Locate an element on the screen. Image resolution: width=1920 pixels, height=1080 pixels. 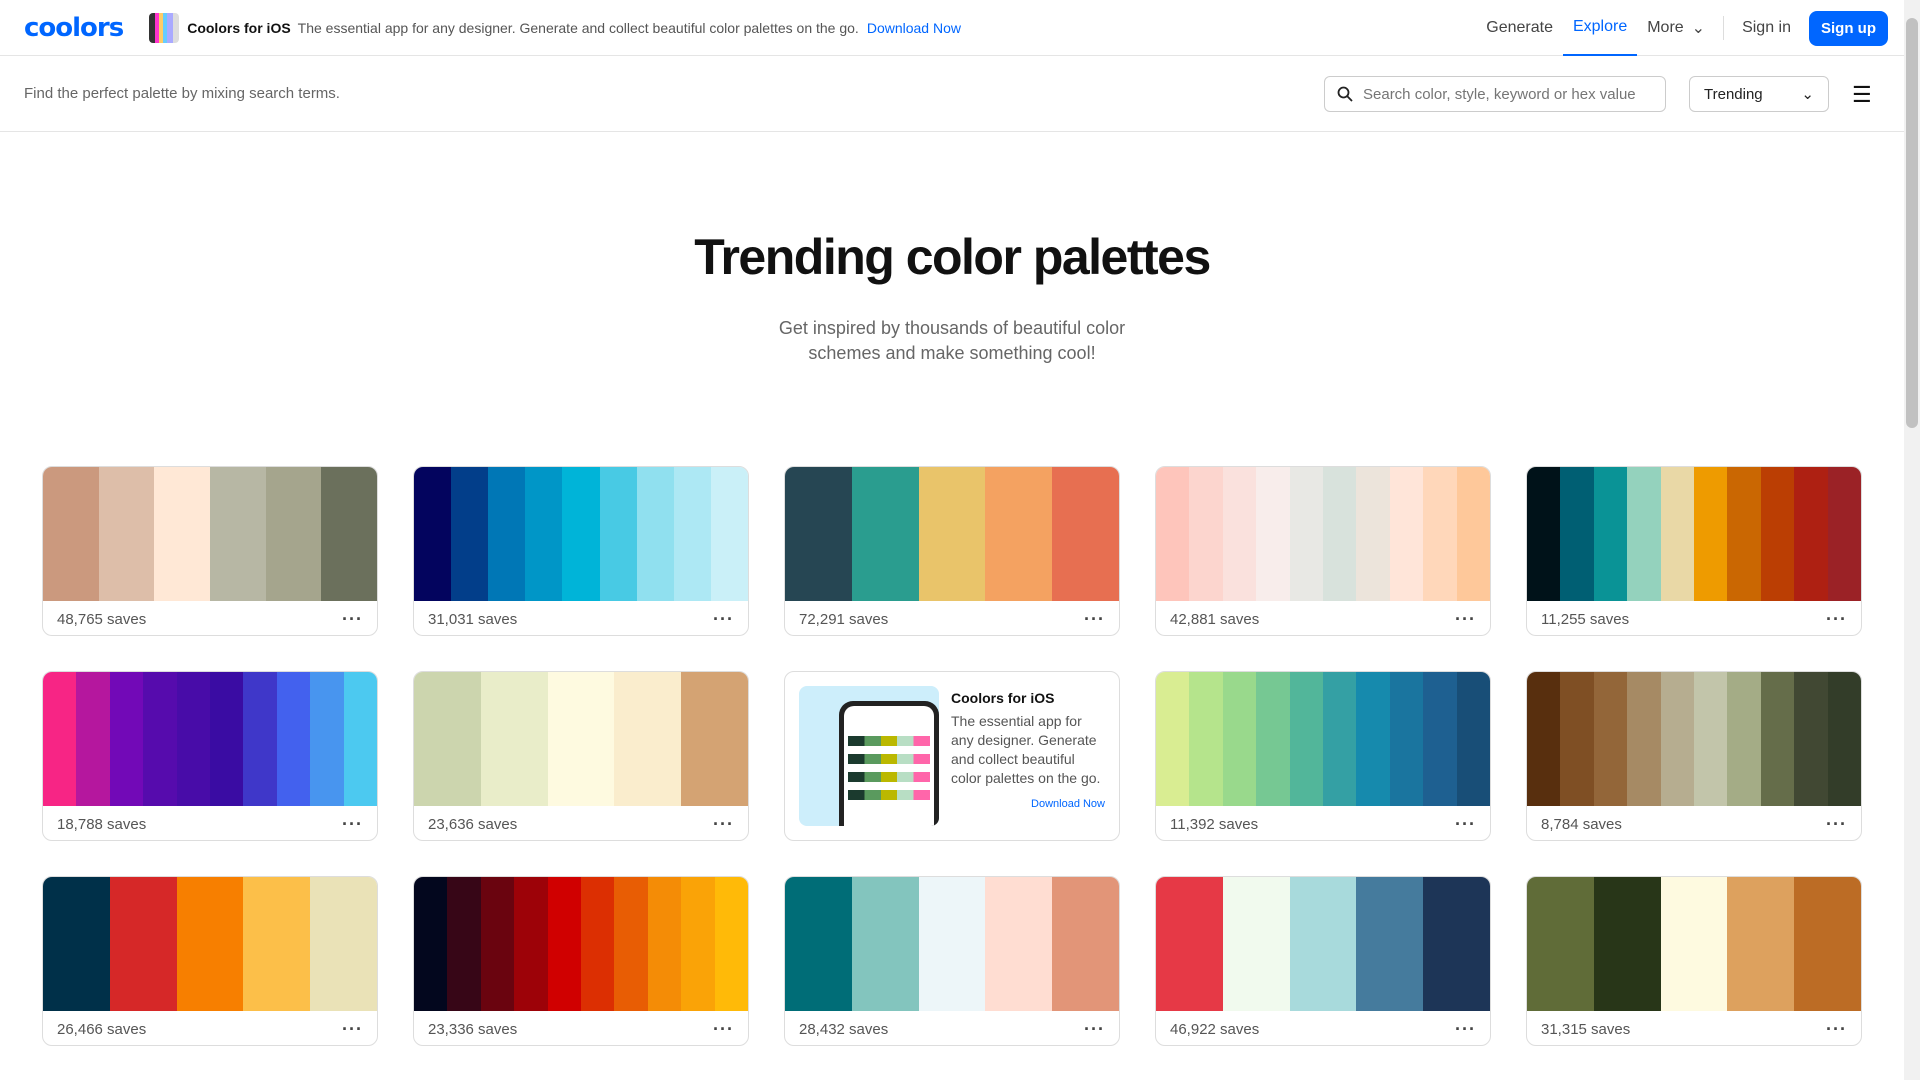
search-box is located at coordinates (1495, 94).